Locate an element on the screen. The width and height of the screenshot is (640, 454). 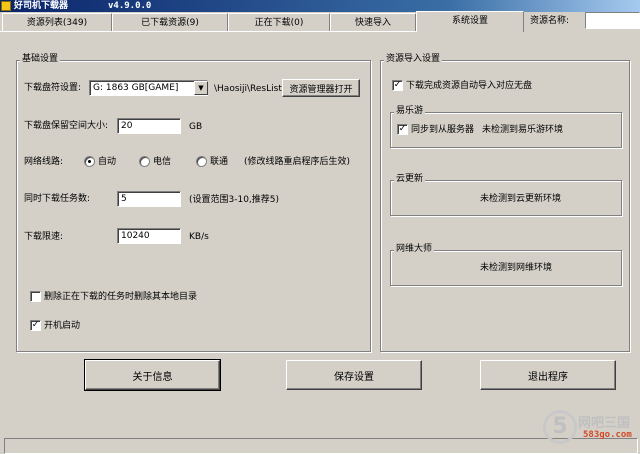
line-unicom-radio is located at coordinates (201, 161).